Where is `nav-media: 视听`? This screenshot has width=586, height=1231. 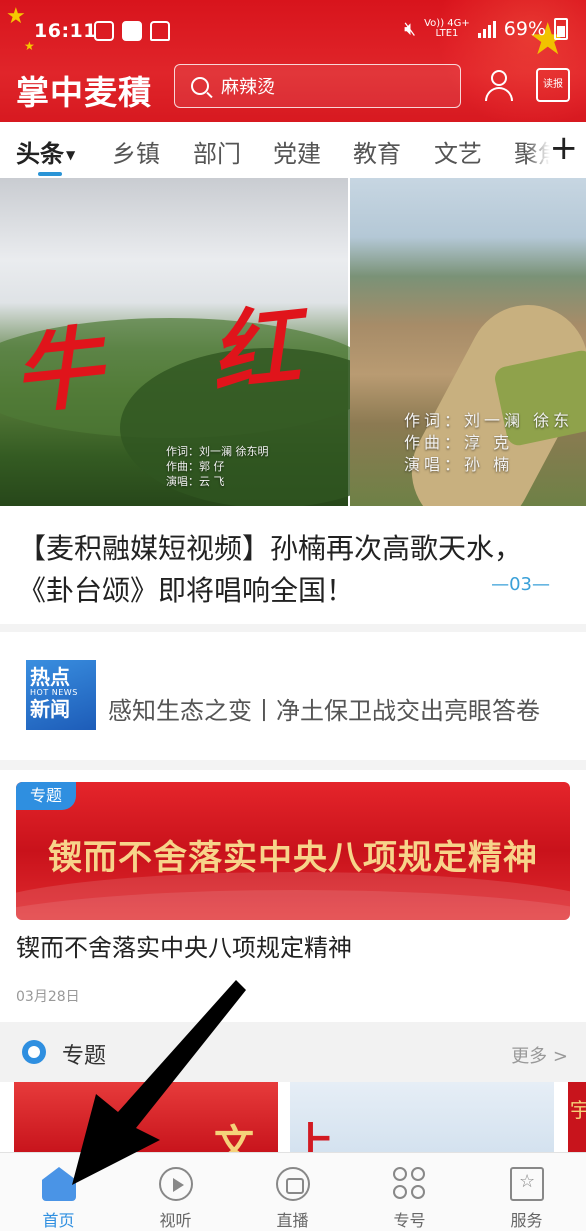 nav-media: 视听 is located at coordinates (175, 1192).